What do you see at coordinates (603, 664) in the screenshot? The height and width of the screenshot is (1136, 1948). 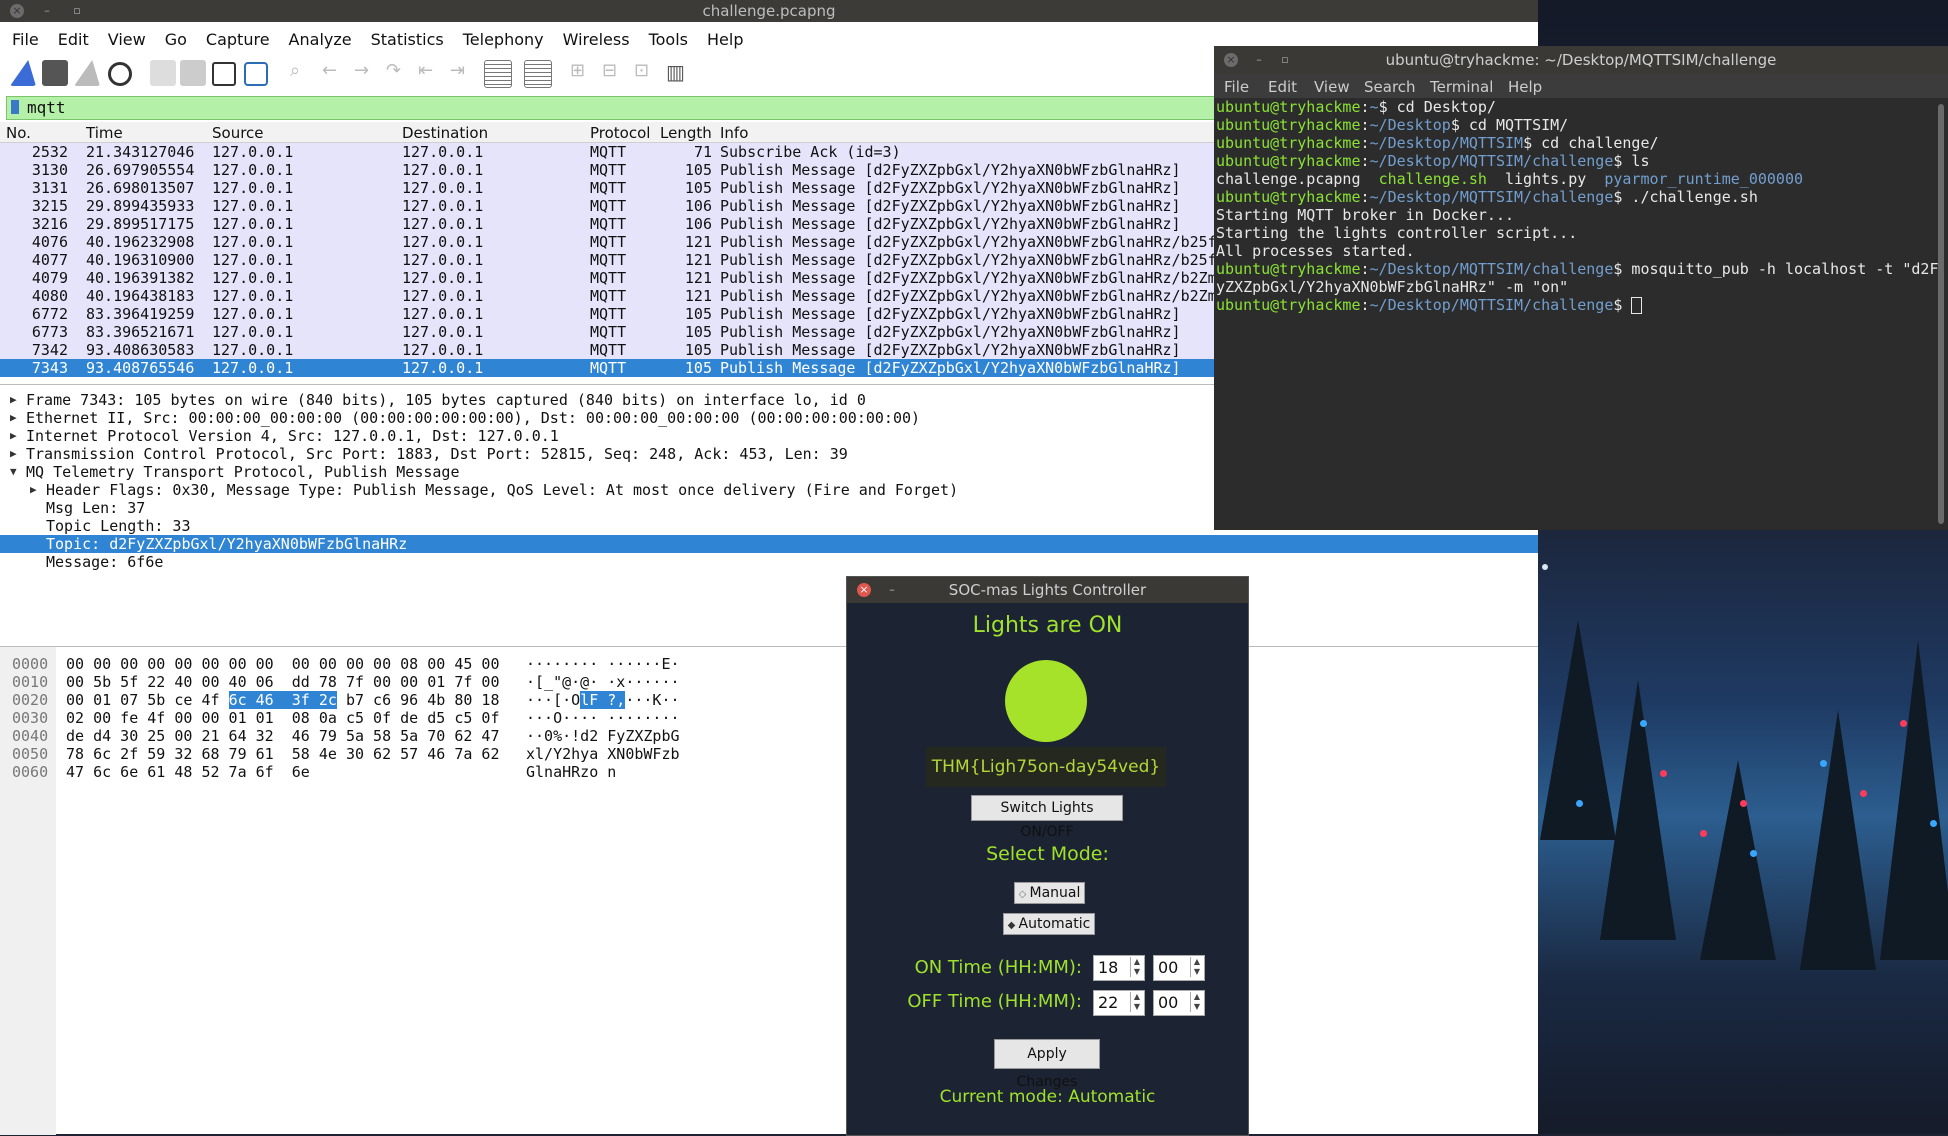 I see `hex-ascii: ········ ······E·` at bounding box center [603, 664].